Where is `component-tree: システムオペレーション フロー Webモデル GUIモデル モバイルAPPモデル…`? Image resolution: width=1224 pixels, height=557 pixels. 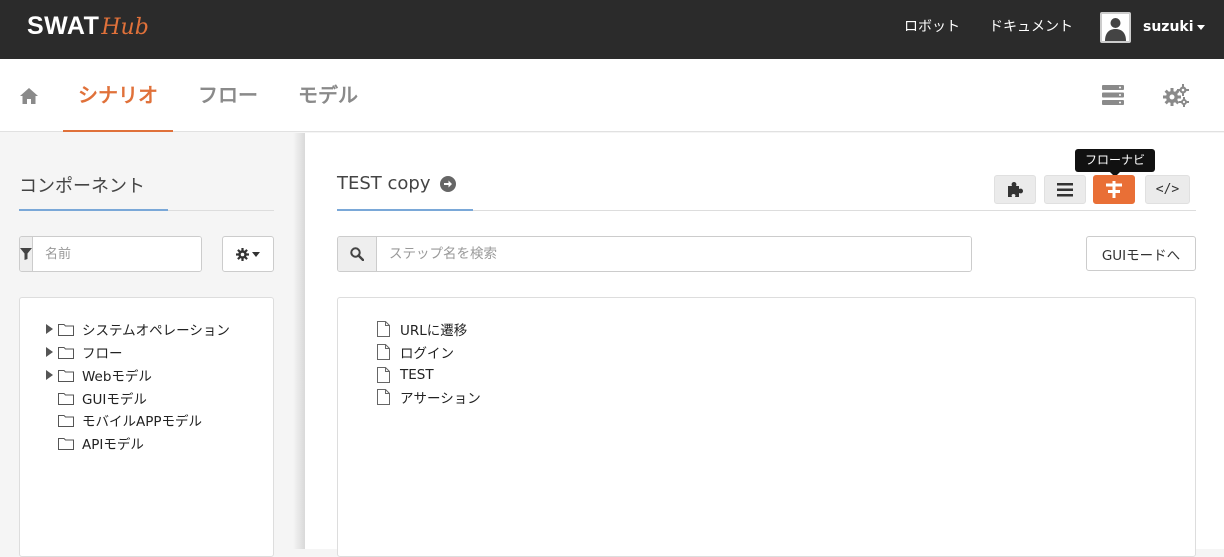 component-tree: システムオペレーション フロー Webモデル GUIモデル モバイルAPPモデル… is located at coordinates (146, 427).